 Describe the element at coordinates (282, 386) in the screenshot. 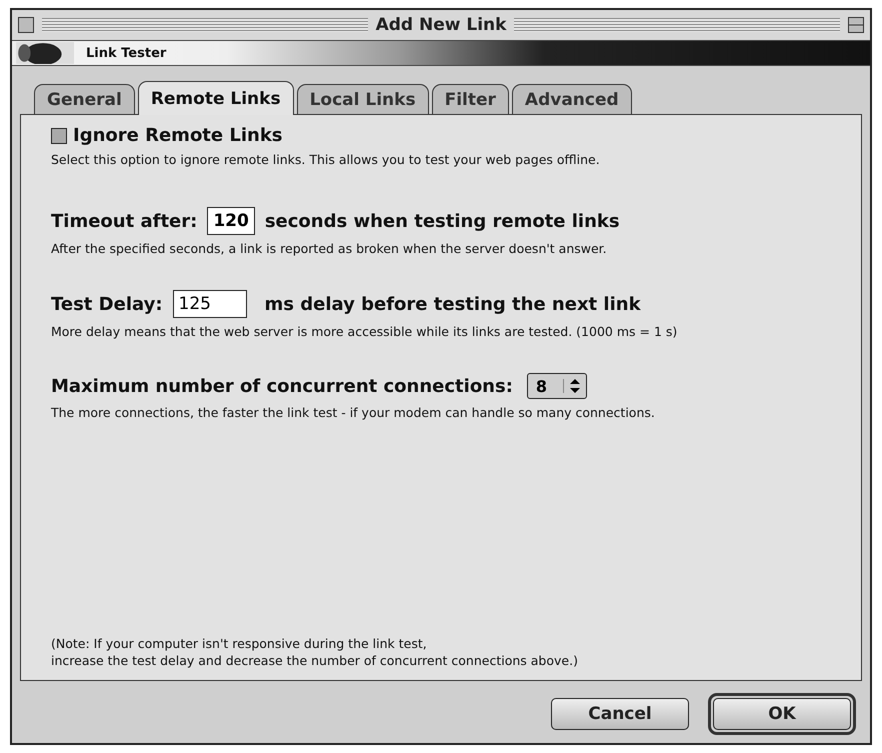

I see `field-label: Maximum number of concurrent connections:` at that location.